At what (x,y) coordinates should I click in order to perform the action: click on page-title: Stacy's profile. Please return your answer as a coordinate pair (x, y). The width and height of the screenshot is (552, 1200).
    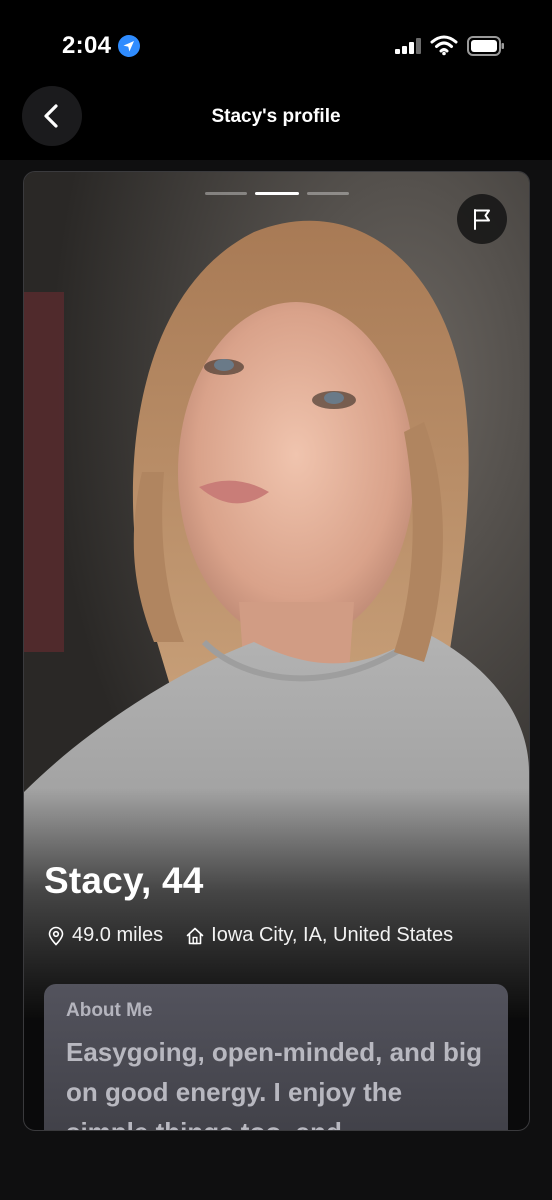
    Looking at the image, I should click on (276, 116).